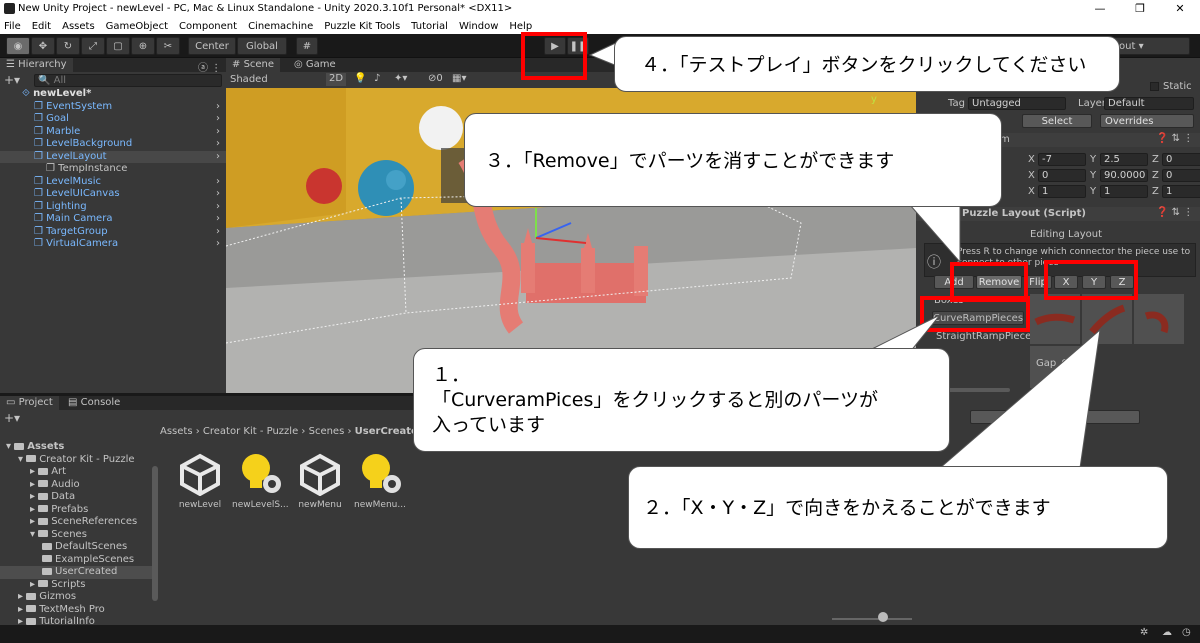  I want to click on callout-step1: １． 「CurveramPices」をクリックすると別のパーツが 入っています, so click(681, 400).